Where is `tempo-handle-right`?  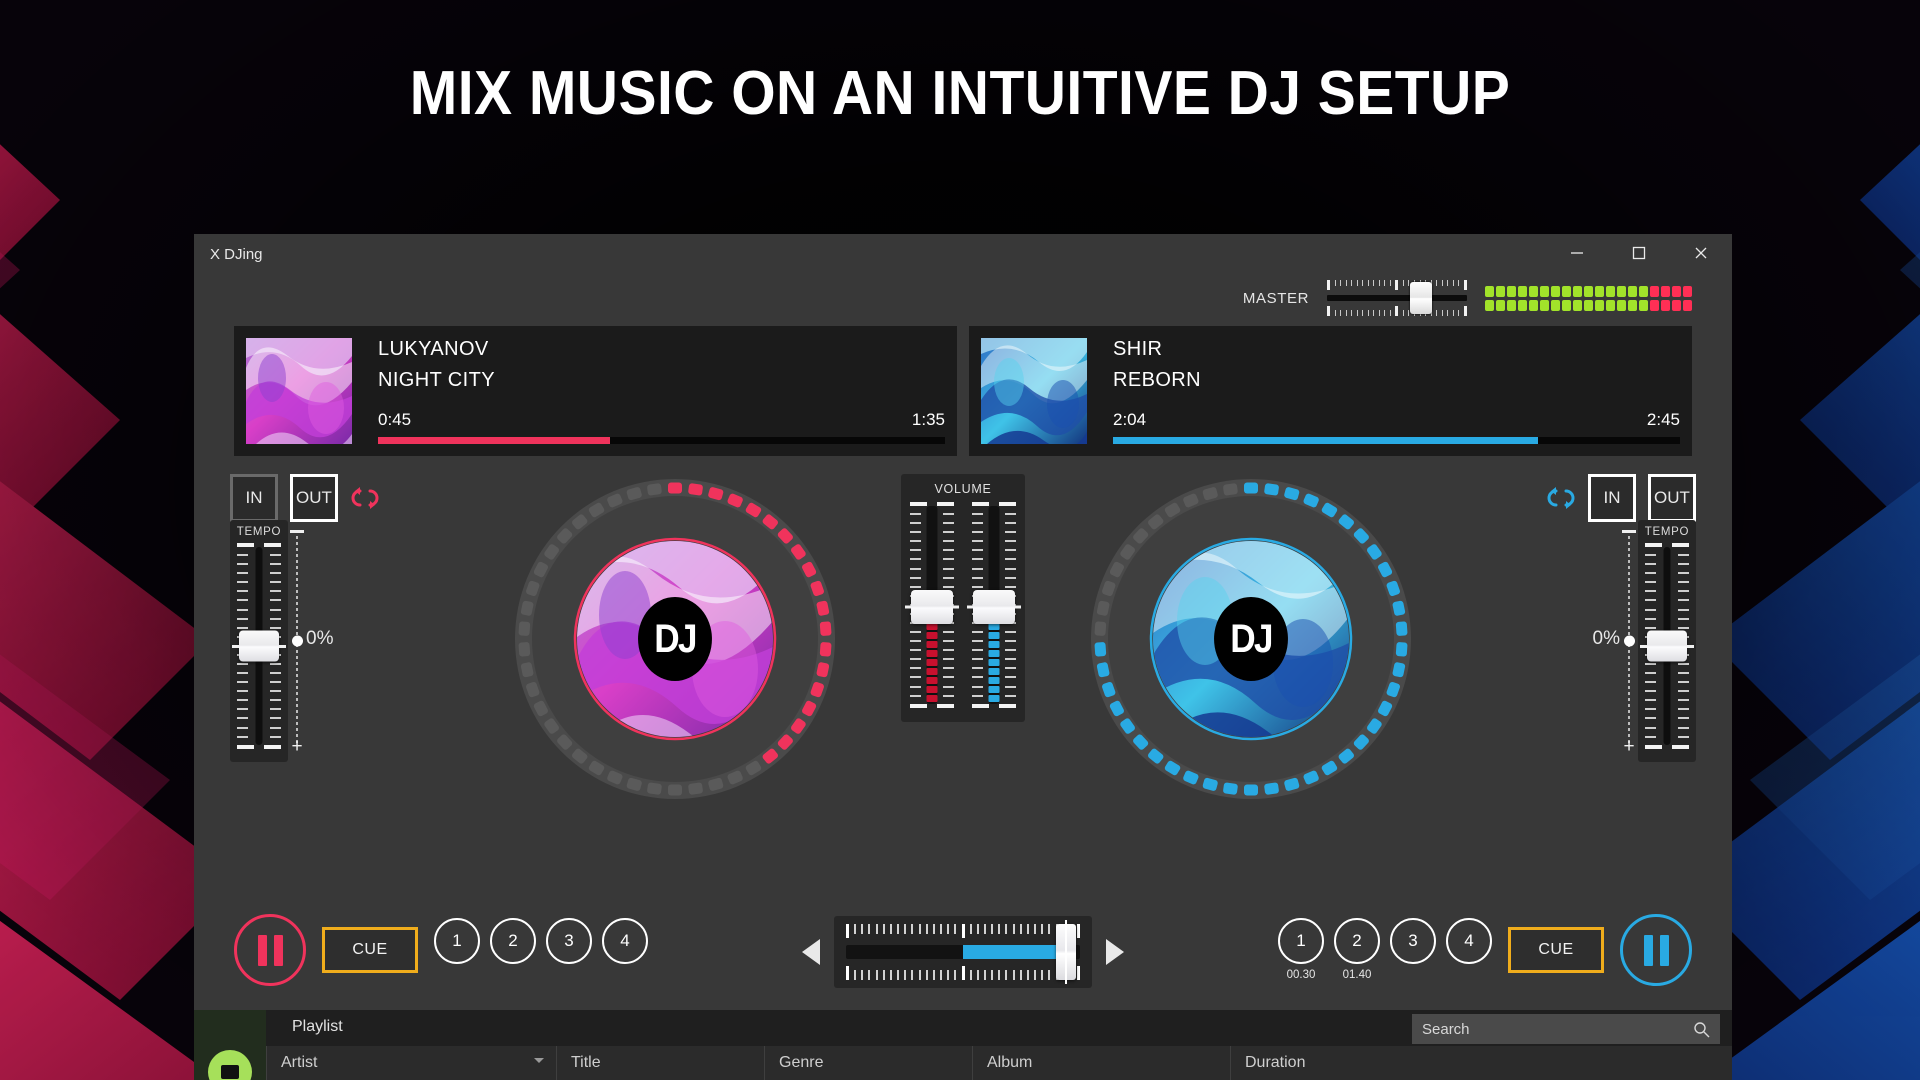 tempo-handle-right is located at coordinates (1667, 646).